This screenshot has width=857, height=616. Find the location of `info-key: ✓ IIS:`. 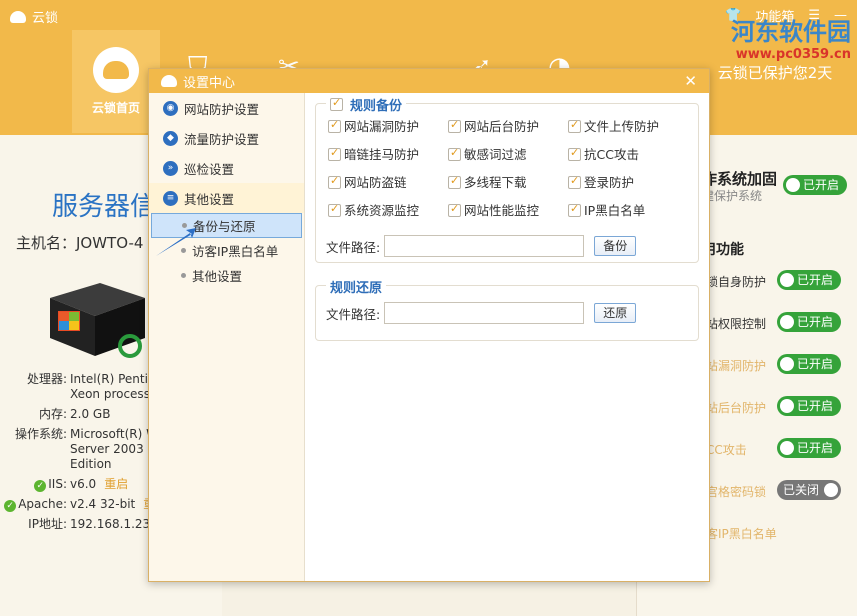

info-key: ✓ IIS: is located at coordinates (35, 484).